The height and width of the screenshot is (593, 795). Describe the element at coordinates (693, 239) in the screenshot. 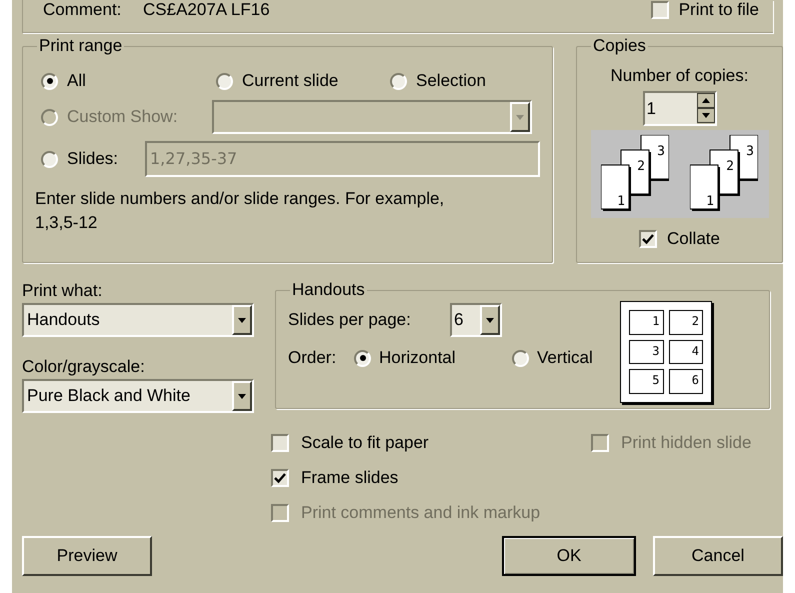

I see `checkbox-label: Collate` at that location.